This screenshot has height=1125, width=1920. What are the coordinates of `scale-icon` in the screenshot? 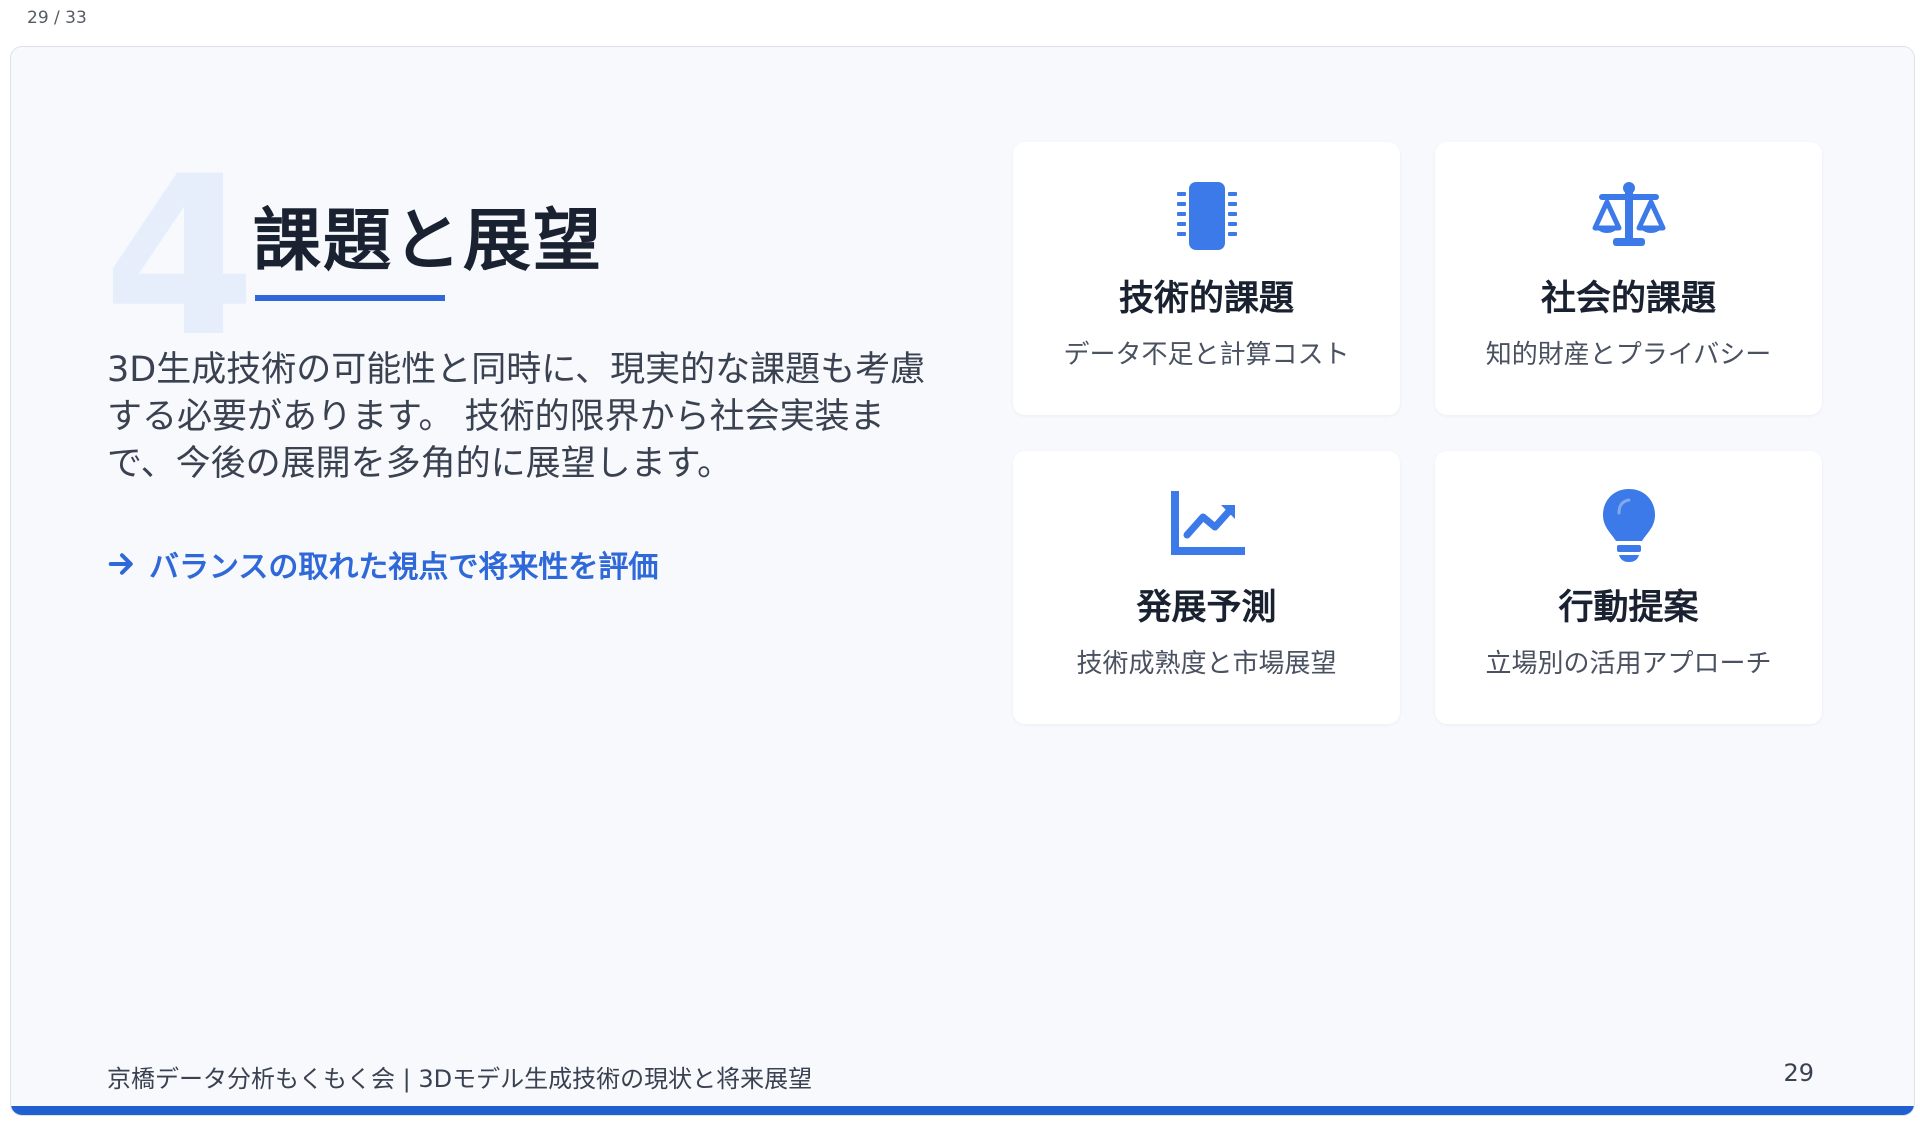 It's located at (1628, 214).